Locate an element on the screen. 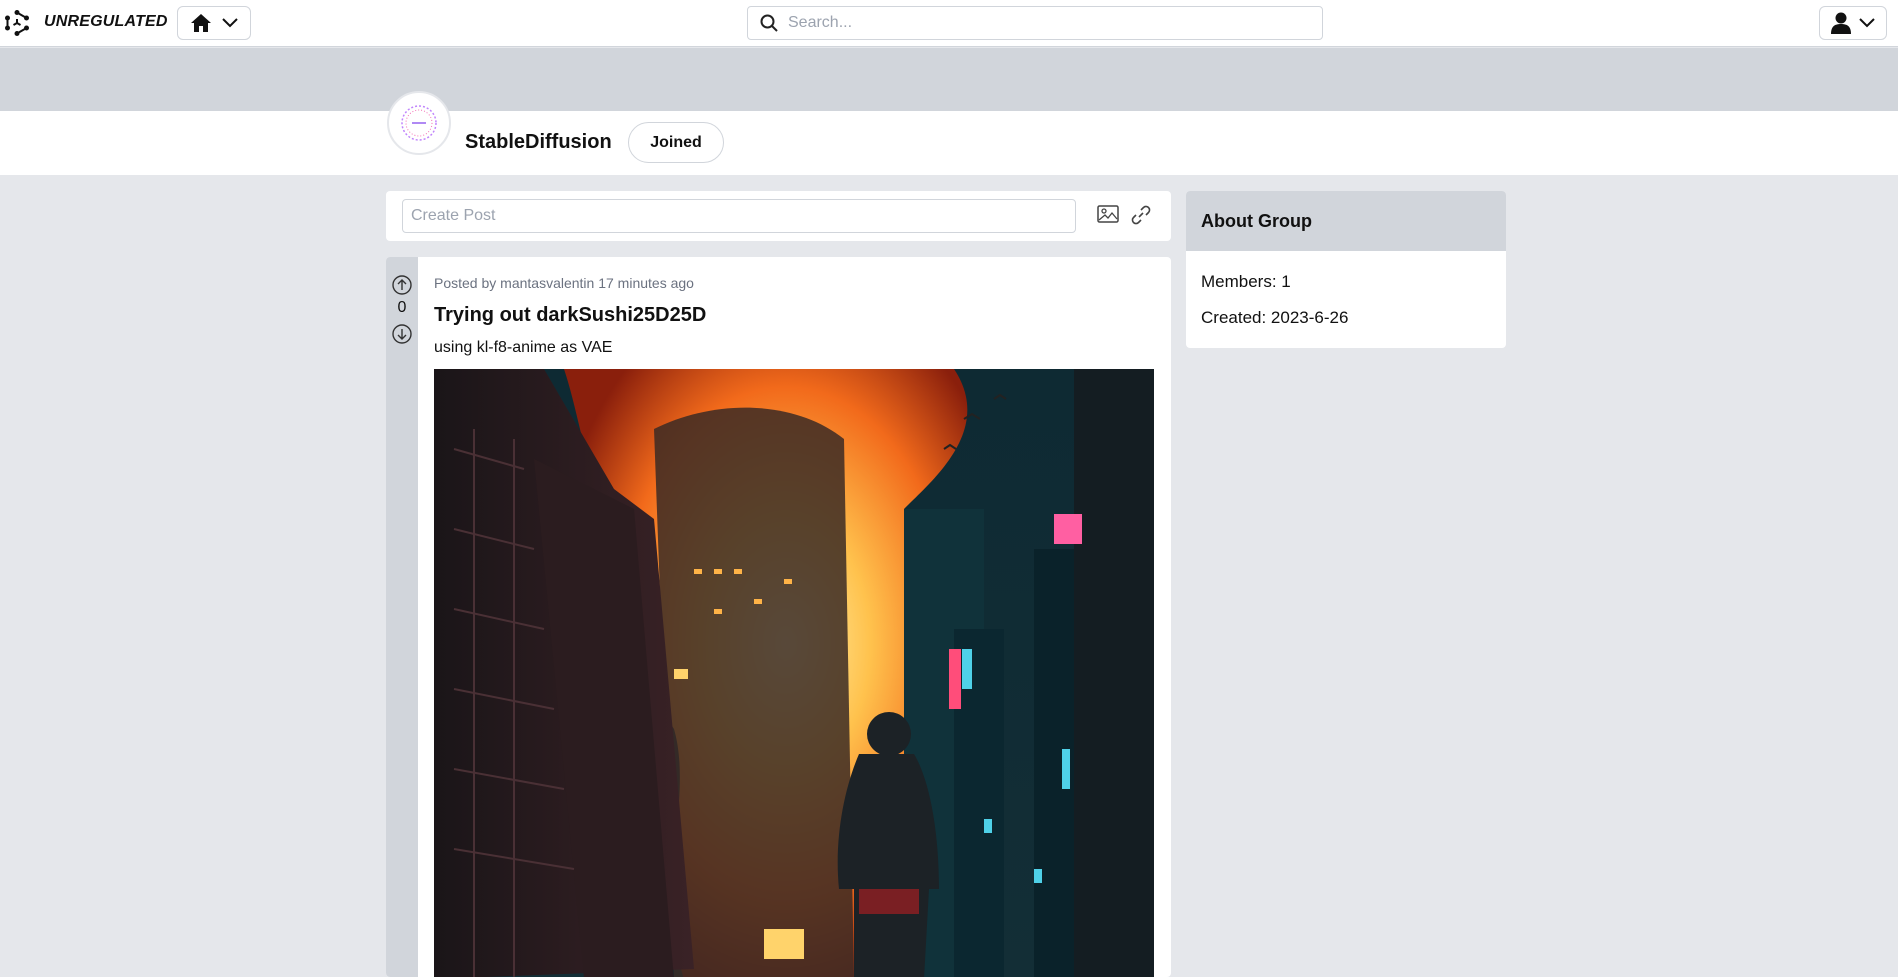  about-group-title: About Group is located at coordinates (1346, 221).